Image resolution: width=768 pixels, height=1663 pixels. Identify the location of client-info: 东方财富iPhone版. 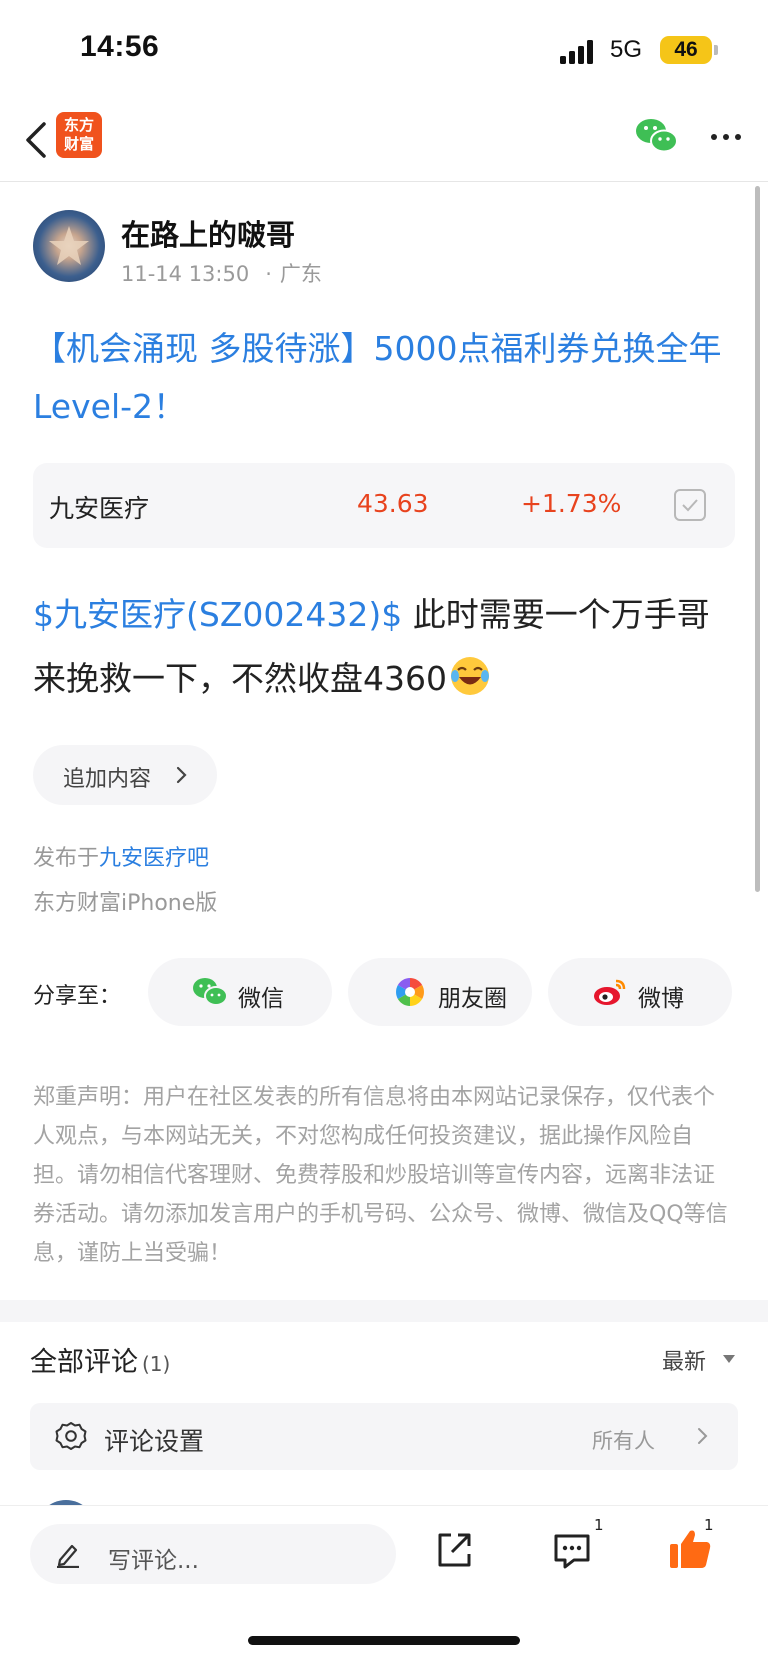
(125, 903).